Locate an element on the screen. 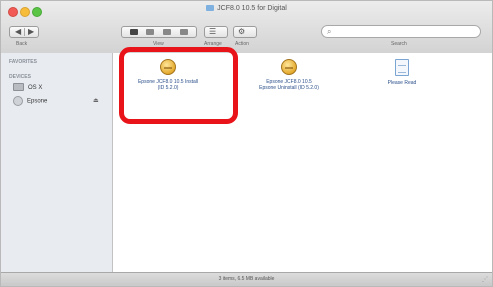  search-icon: ⌕ is located at coordinates (329, 31).